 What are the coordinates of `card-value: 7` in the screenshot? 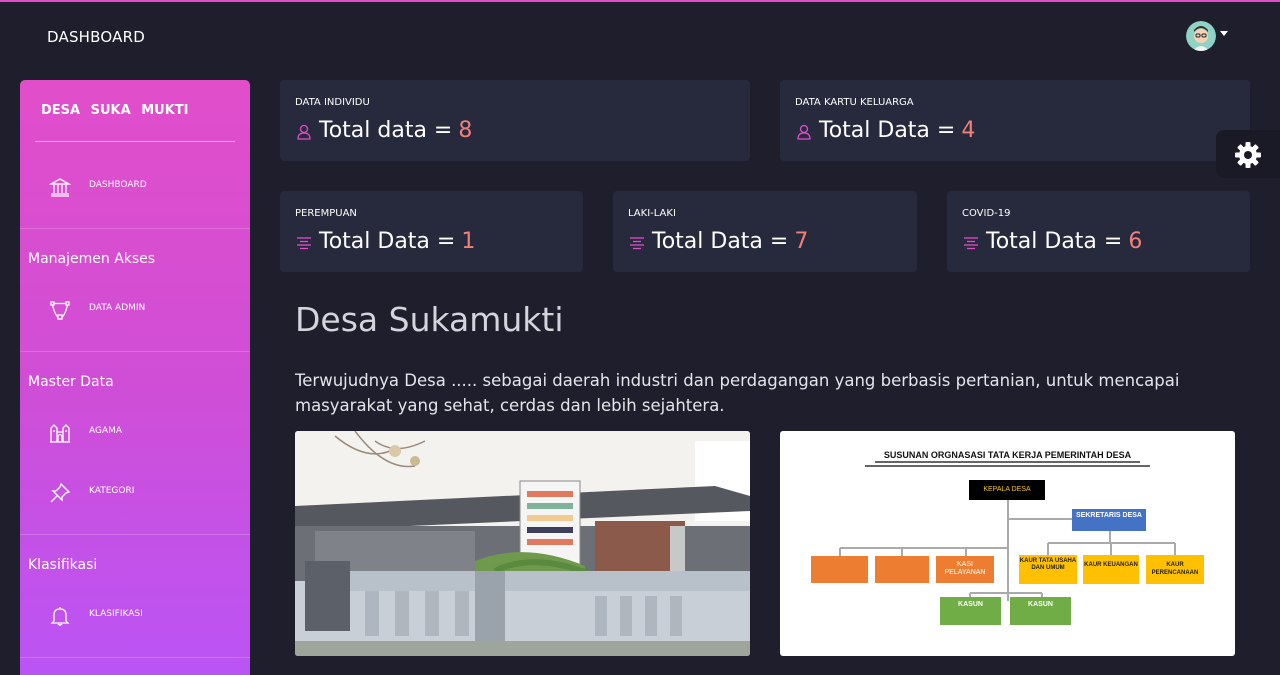 It's located at (801, 241).